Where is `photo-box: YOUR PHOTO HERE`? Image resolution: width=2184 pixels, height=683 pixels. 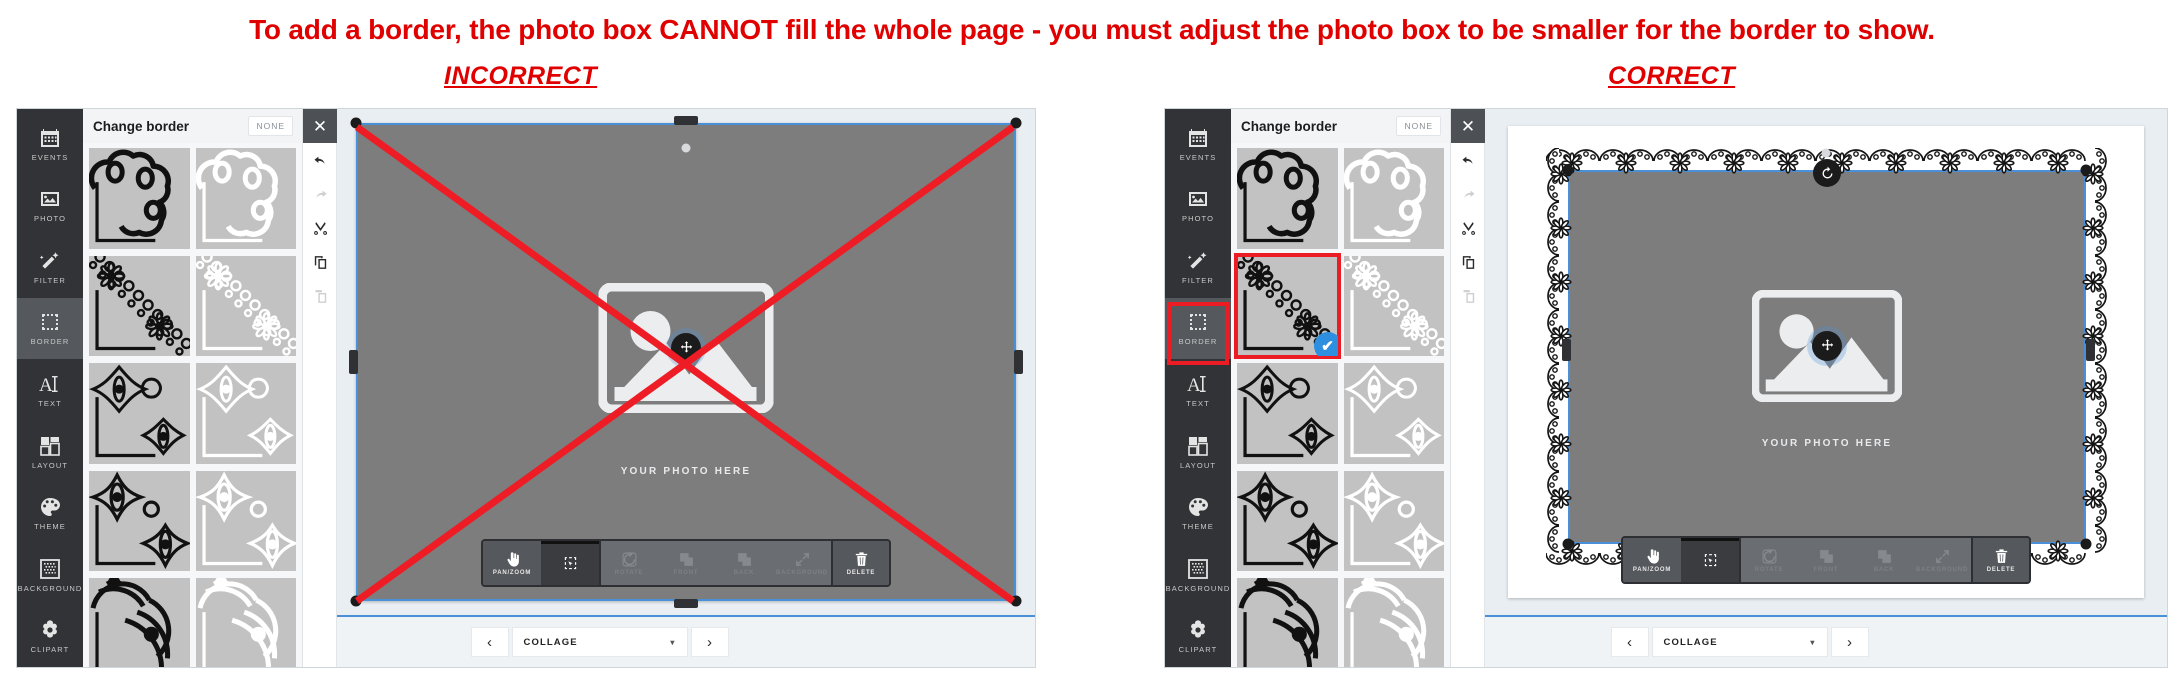 photo-box: YOUR PHOTO HERE is located at coordinates (1827, 357).